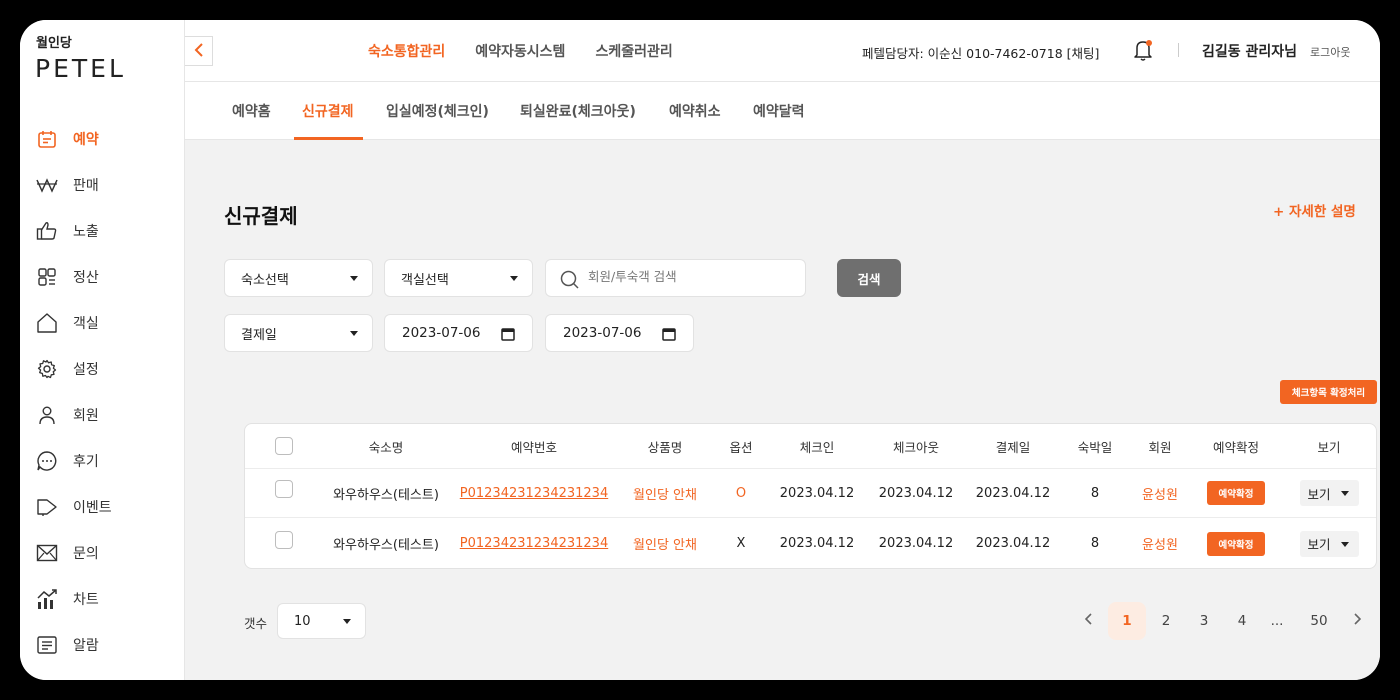 The height and width of the screenshot is (700, 1400). Describe the element at coordinates (102, 645) in the screenshot. I see `sidebar-item-alarm: 알람` at that location.